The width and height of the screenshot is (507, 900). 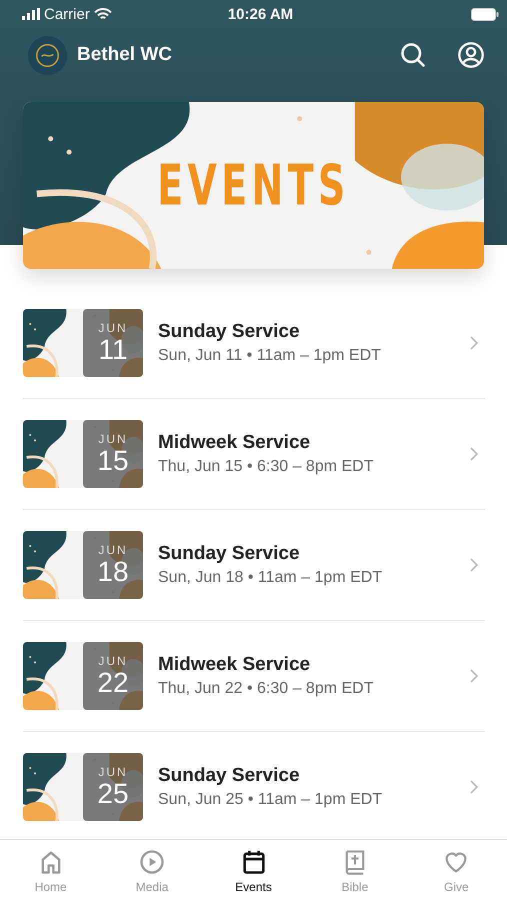 What do you see at coordinates (271, 800) in the screenshot?
I see `event-details: Sun, Jun 25 • 11am – 1pm EDT` at bounding box center [271, 800].